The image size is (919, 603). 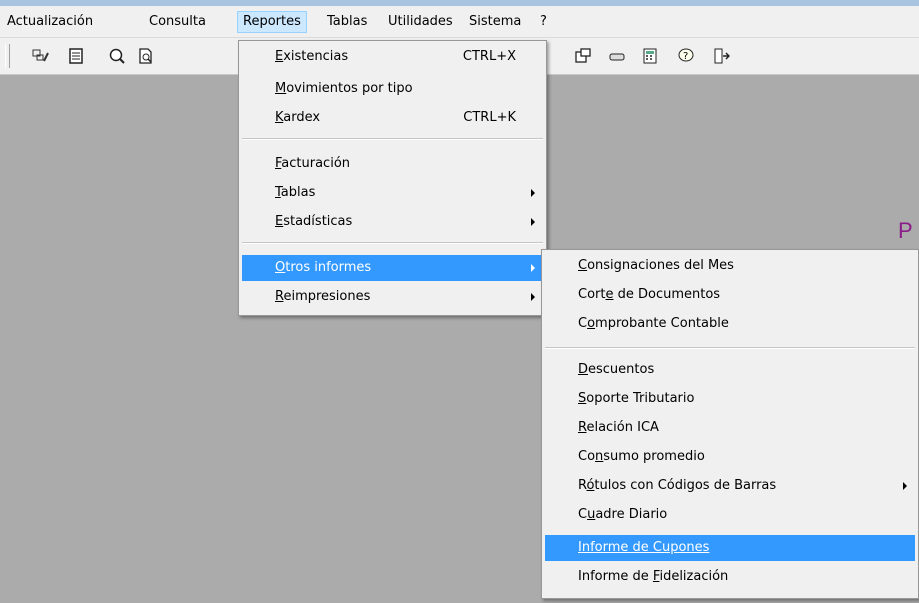 I want to click on shortcut: CTRL+K, so click(x=489, y=117).